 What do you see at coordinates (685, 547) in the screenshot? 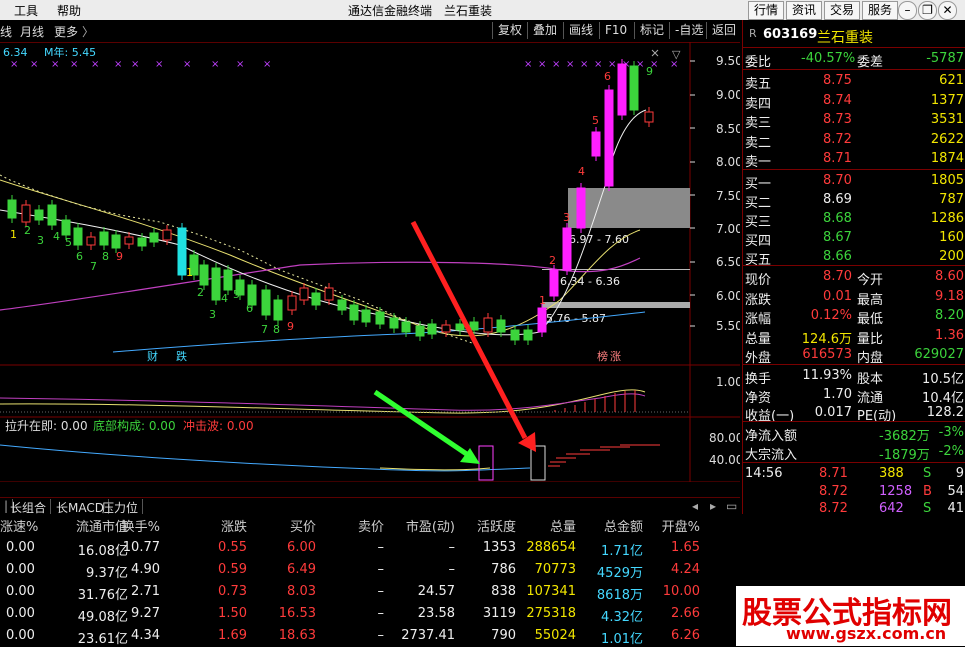
I see `table-cell: 1.65` at bounding box center [685, 547].